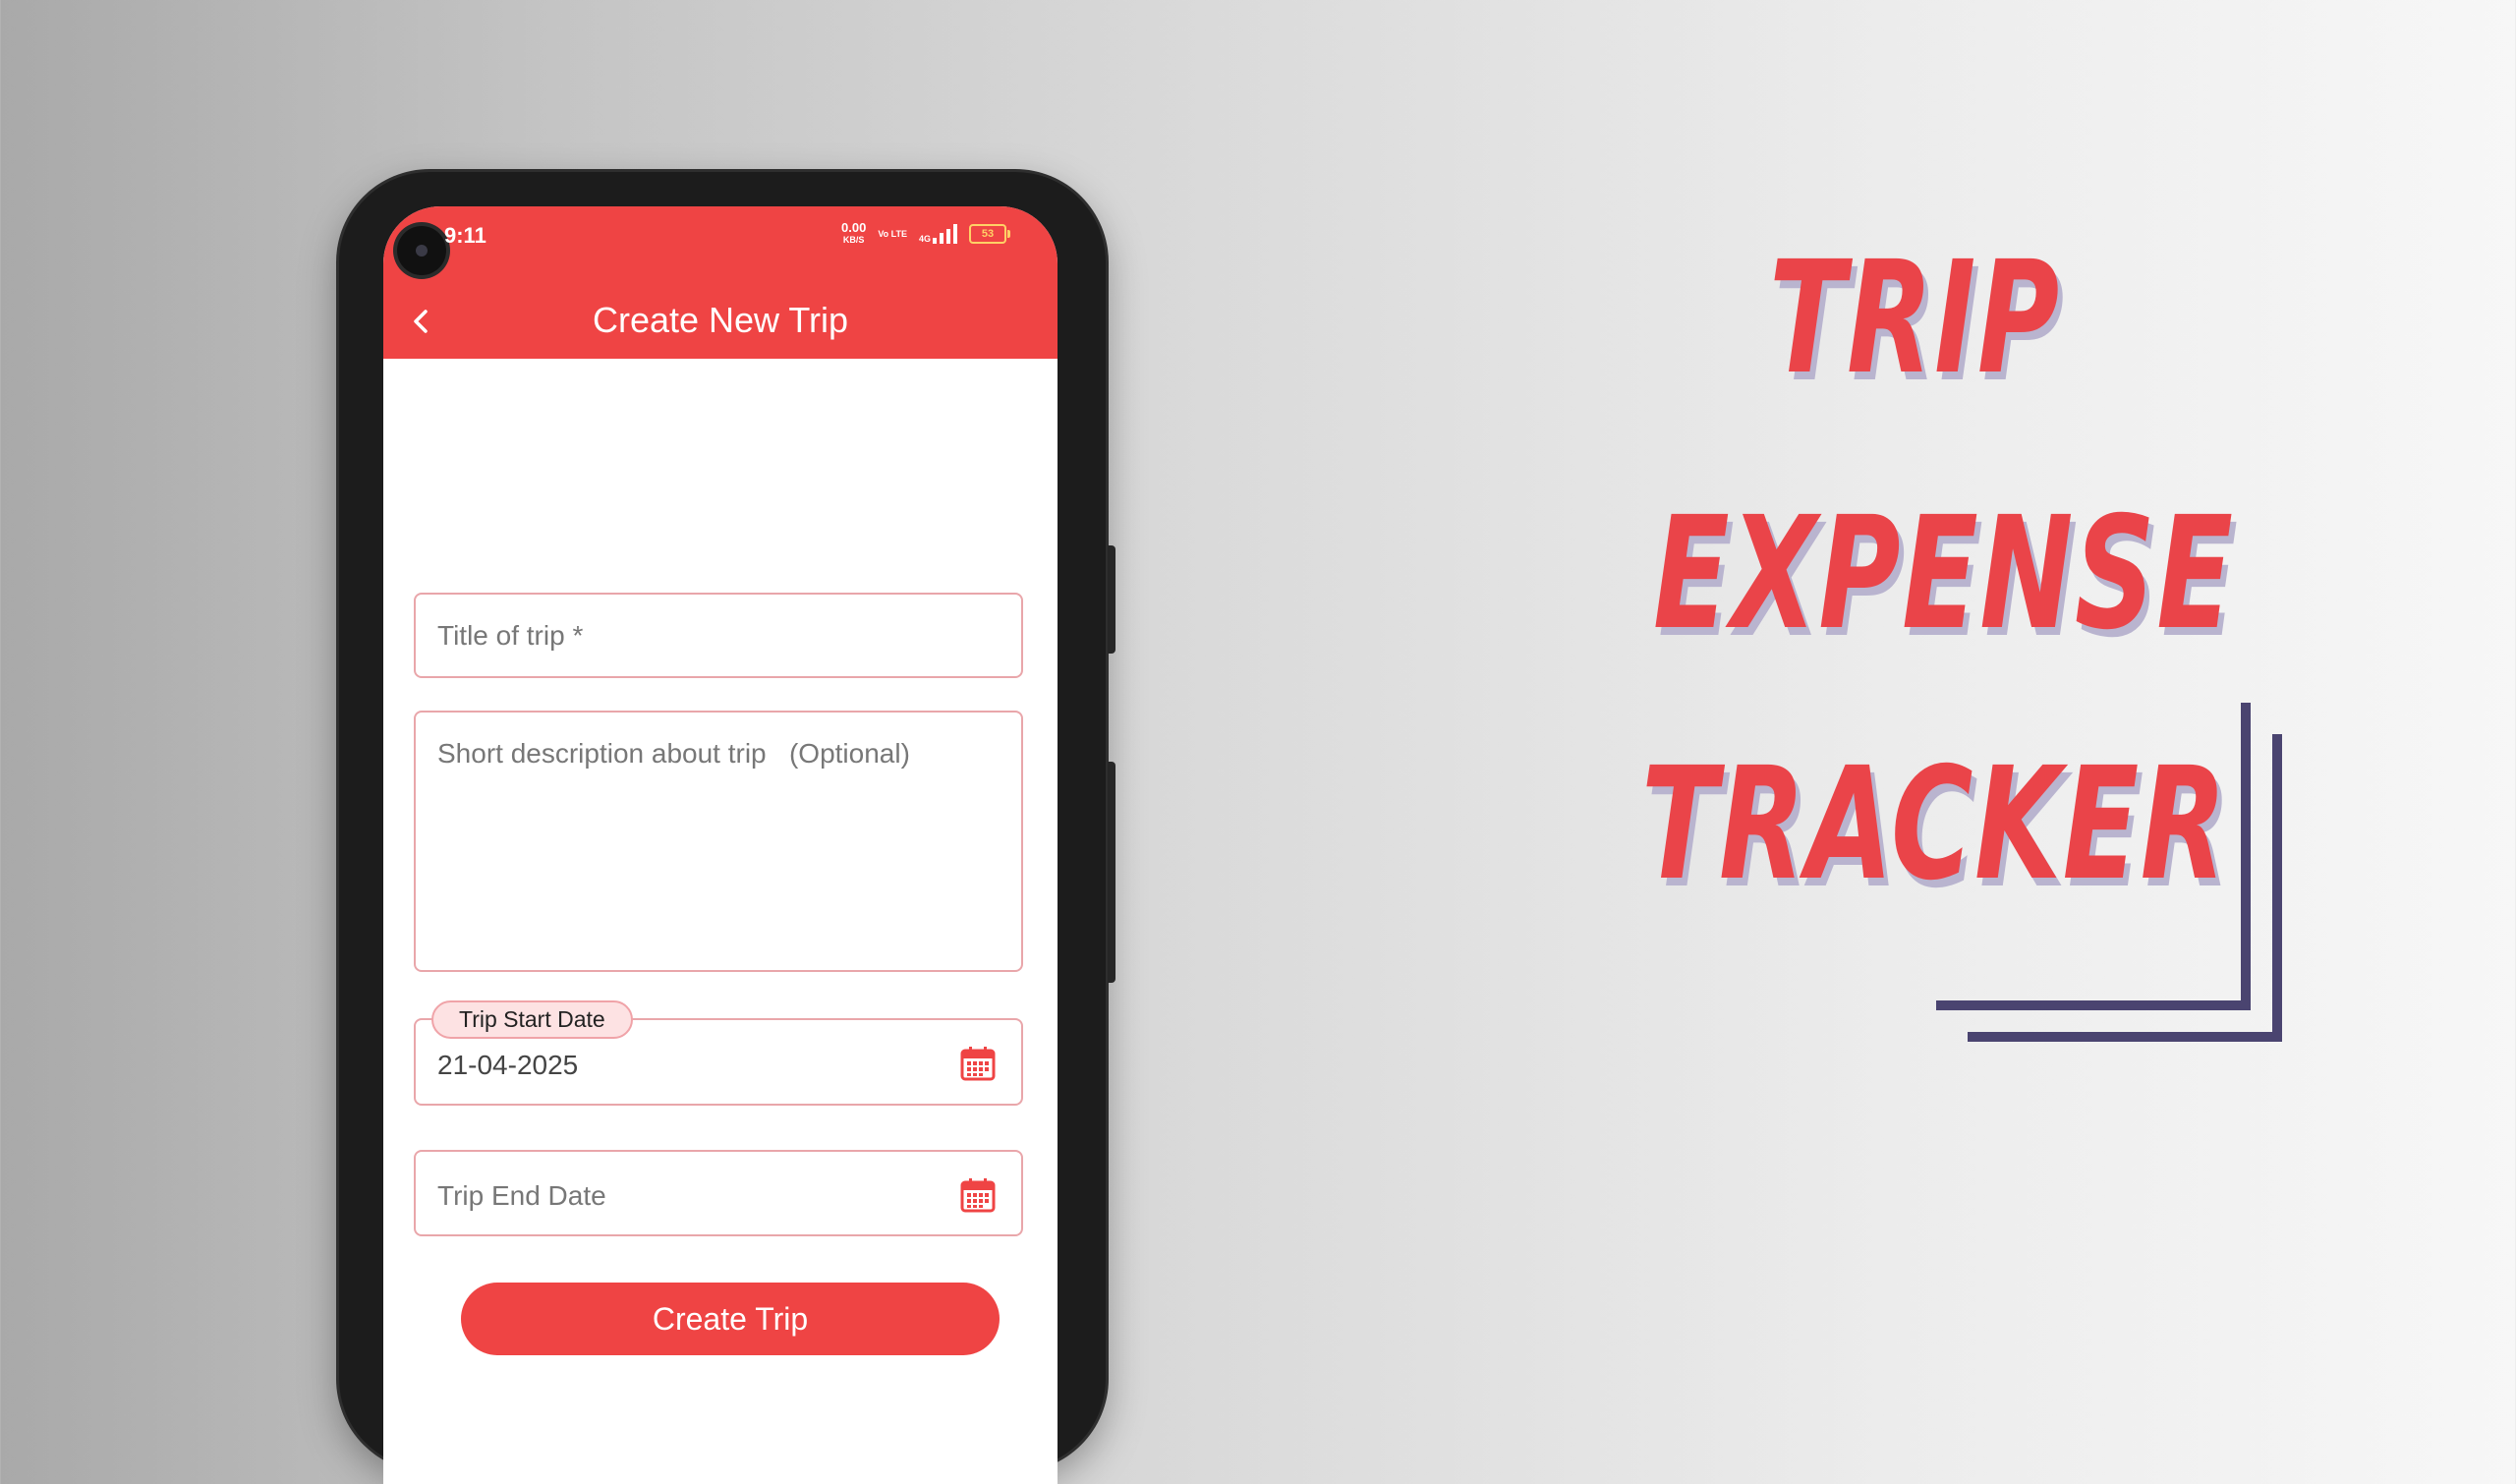  What do you see at coordinates (532, 1019) in the screenshot?
I see `trip-start-date-label: Trip Start Date` at bounding box center [532, 1019].